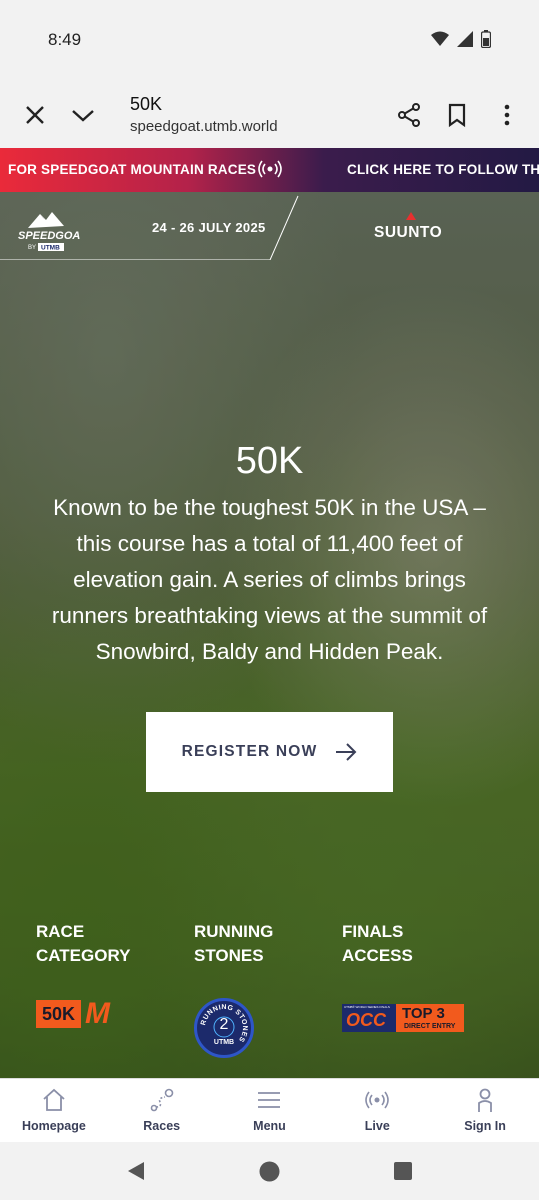  I want to click on chevron-down-icon, so click(83, 115).